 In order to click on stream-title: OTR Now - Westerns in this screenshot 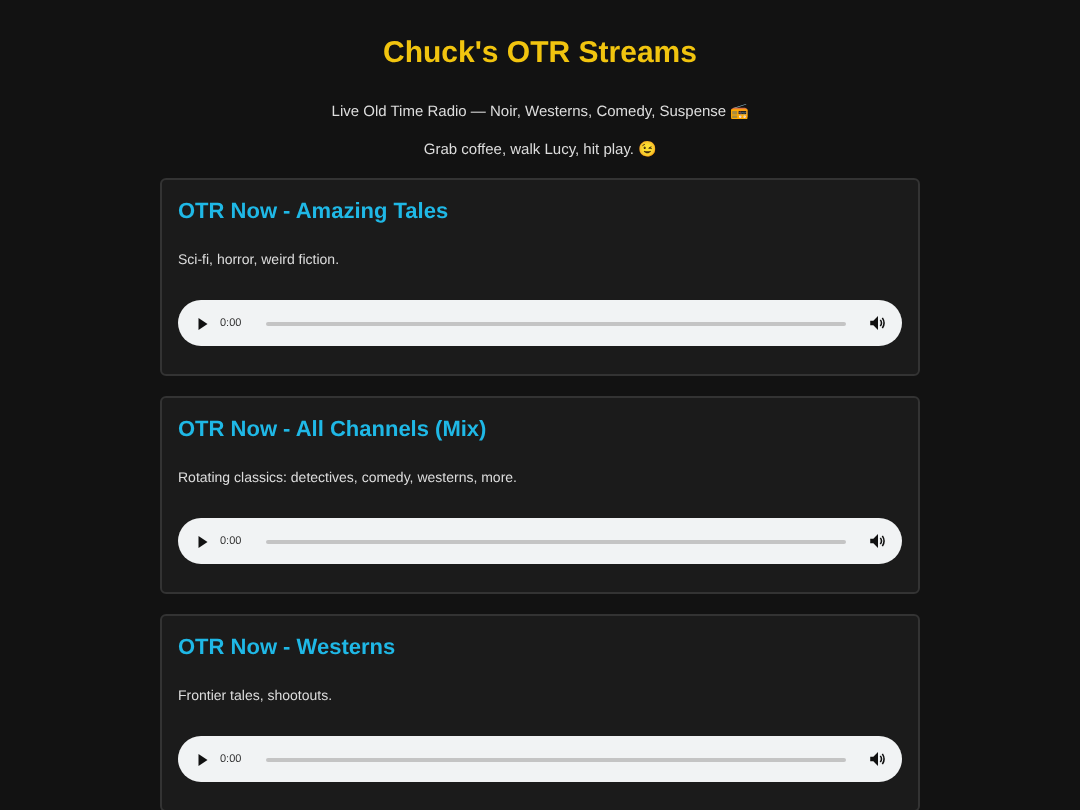, I will do `click(288, 648)`.